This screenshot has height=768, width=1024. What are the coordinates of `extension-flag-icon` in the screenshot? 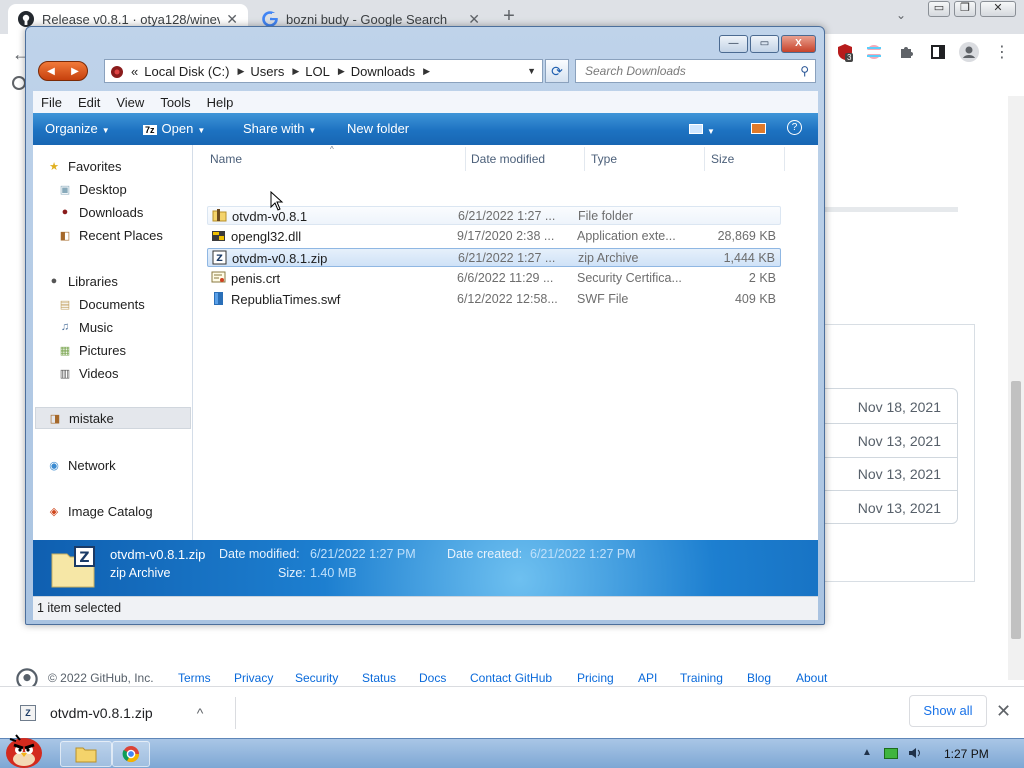 It's located at (874, 52).